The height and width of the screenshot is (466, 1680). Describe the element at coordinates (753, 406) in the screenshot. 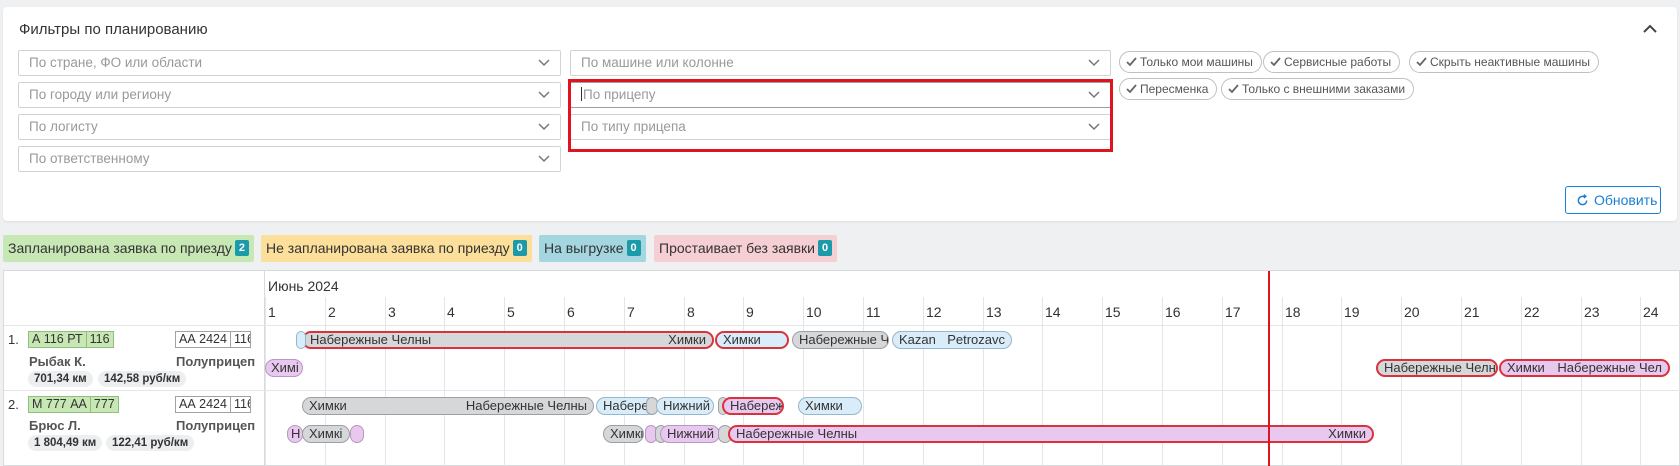

I see `trip-bar: Набереж` at that location.